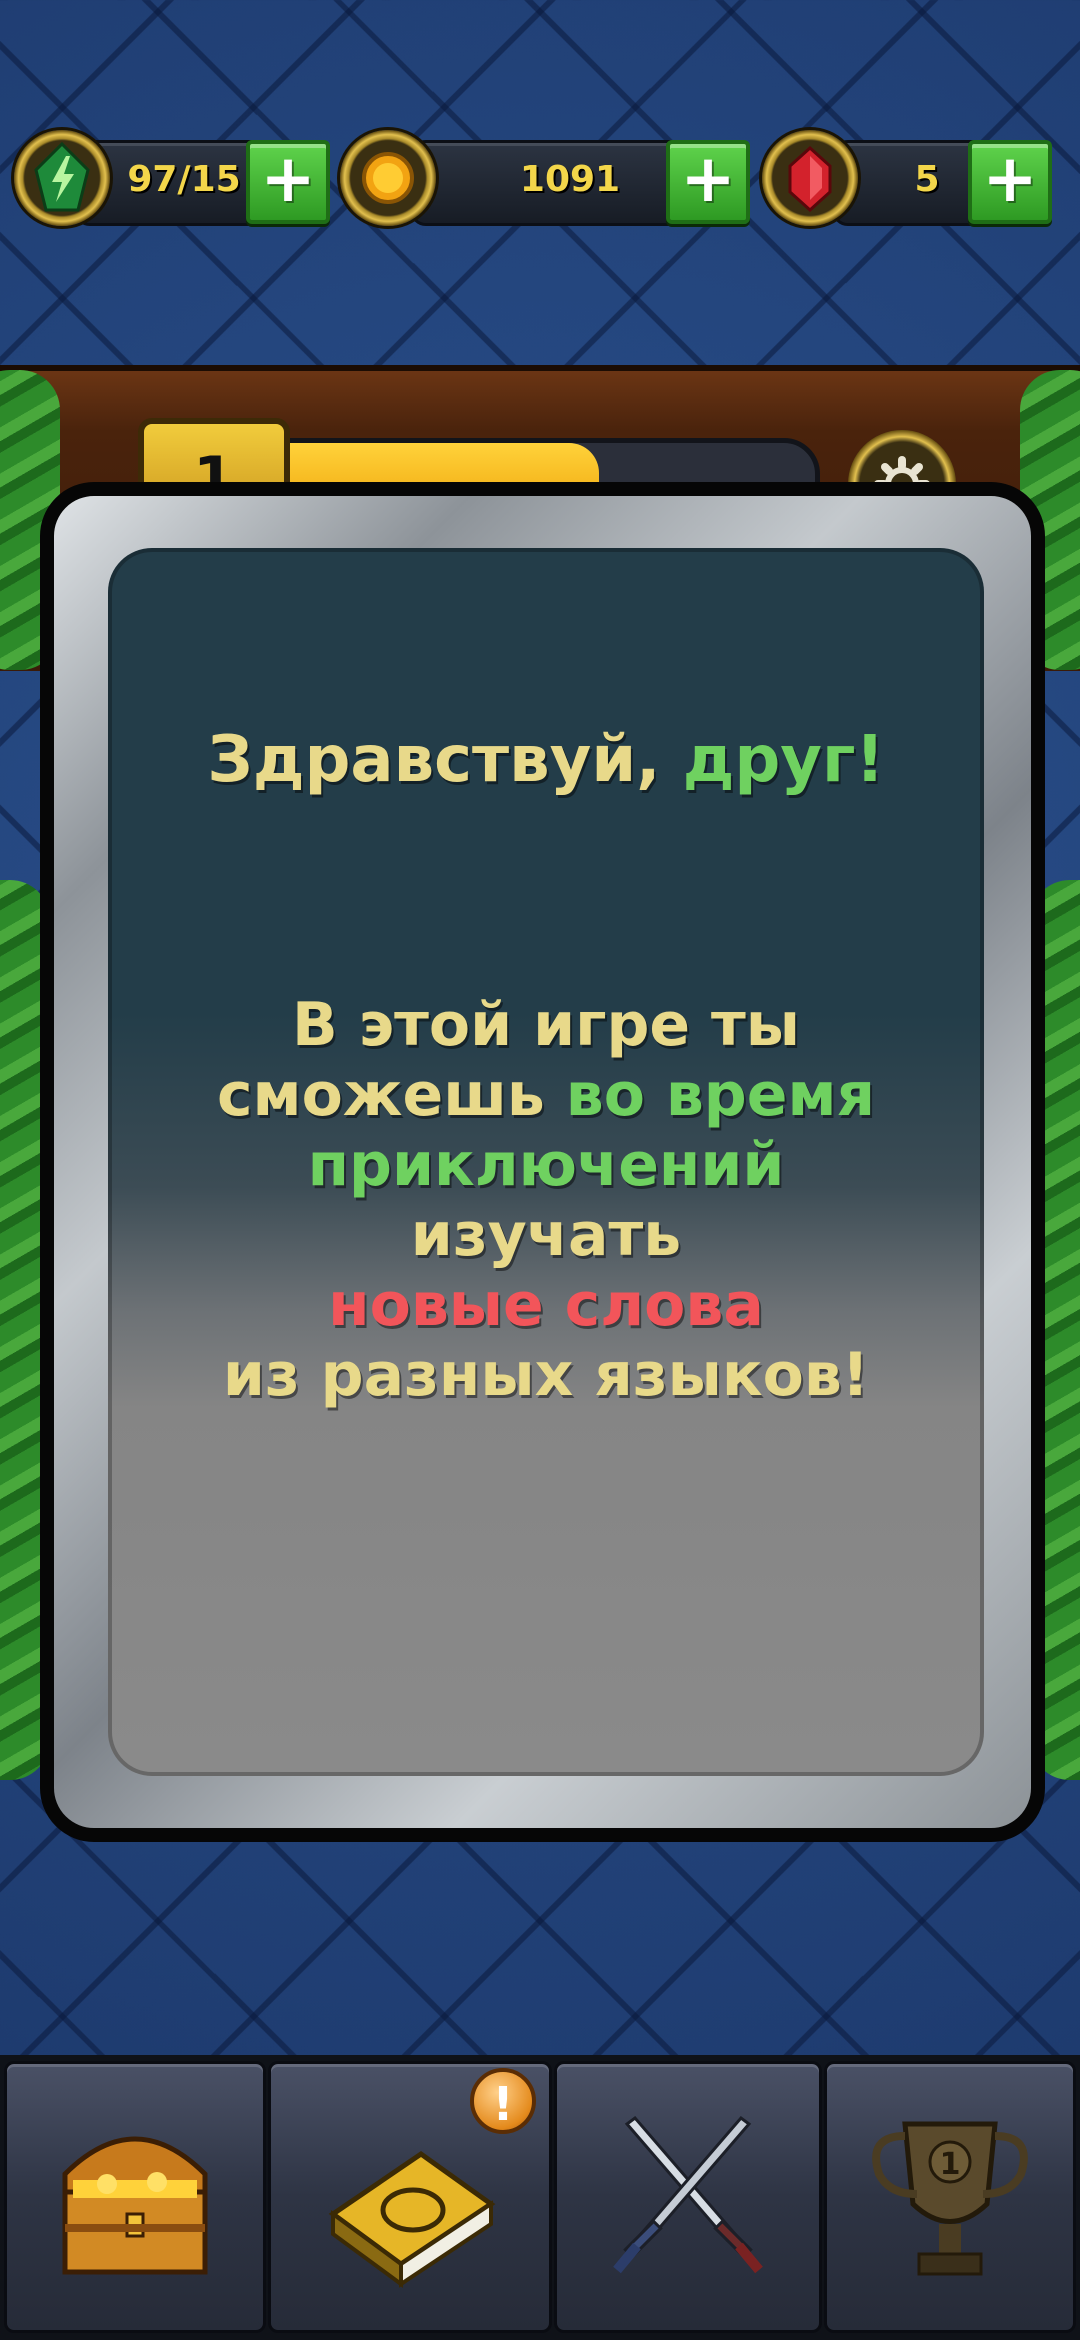 This screenshot has height=2340, width=1080. I want to click on trophy-rank: 1, so click(950, 2164).